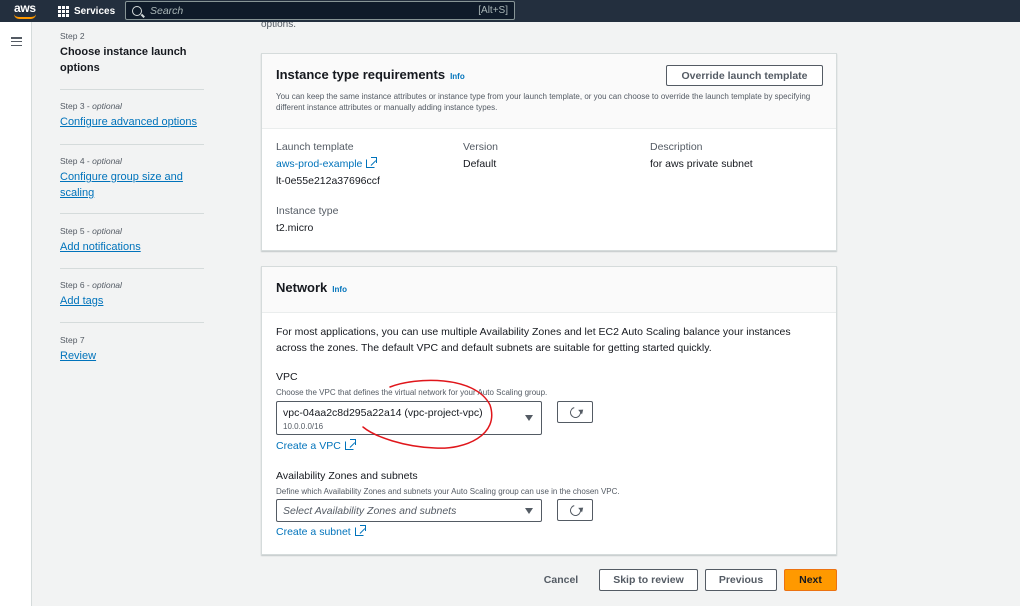 The height and width of the screenshot is (606, 1020). Describe the element at coordinates (78, 356) in the screenshot. I see `step-7-link: Review` at that location.